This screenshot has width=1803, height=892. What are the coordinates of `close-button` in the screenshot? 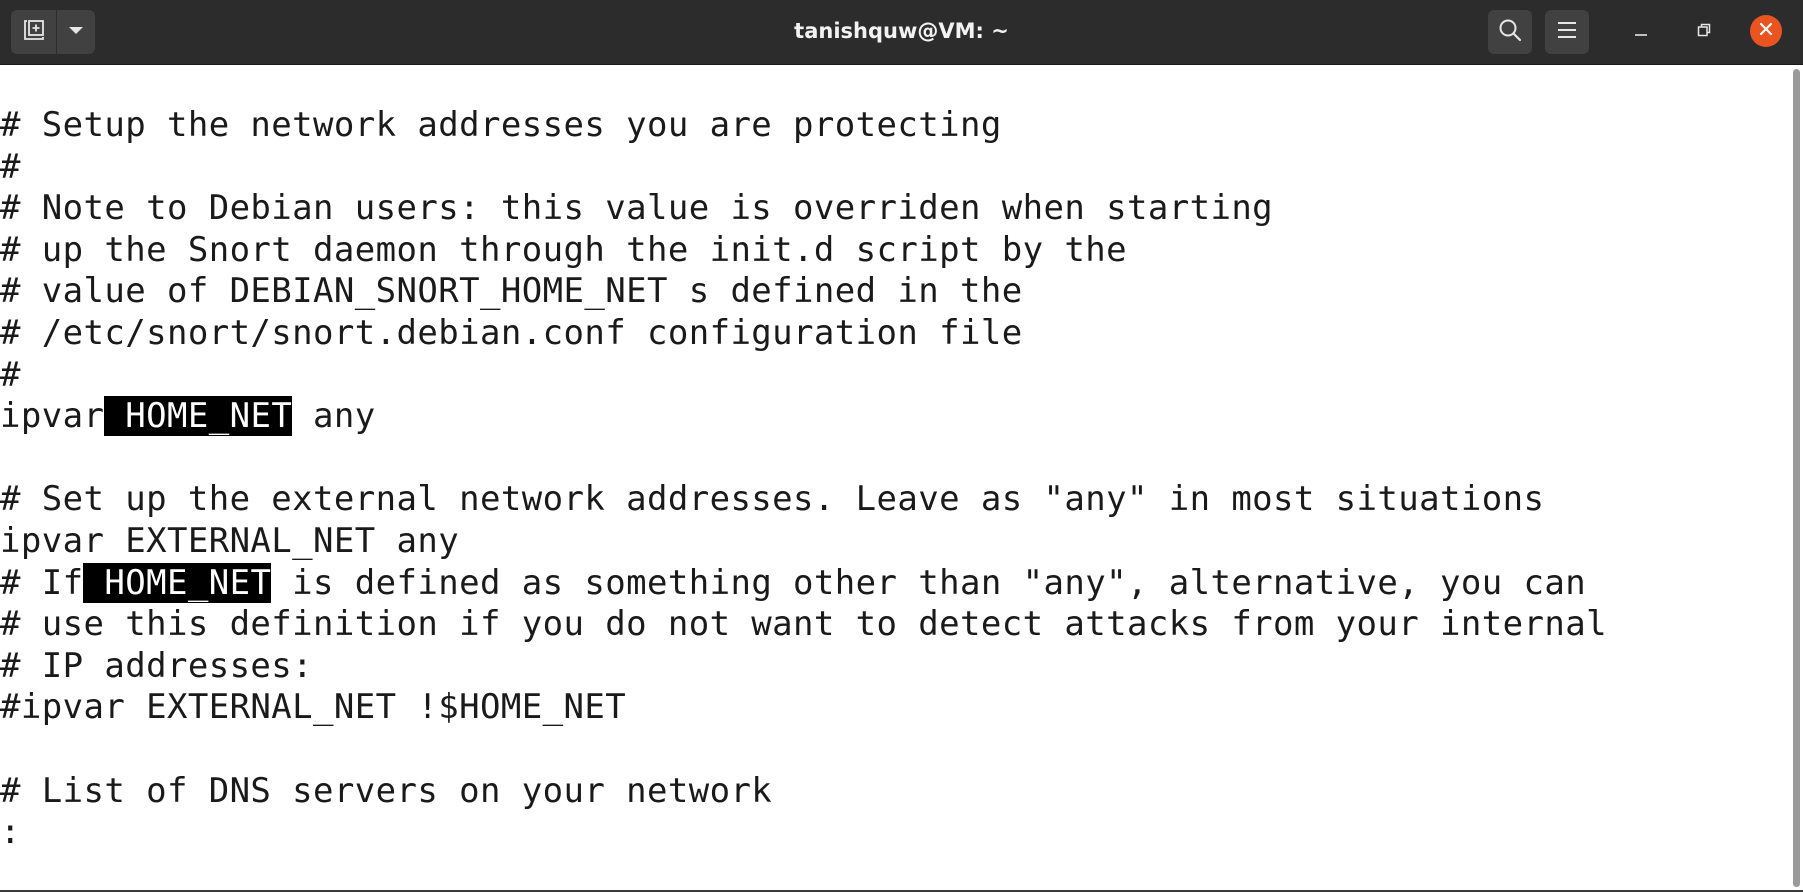 It's located at (1766, 31).